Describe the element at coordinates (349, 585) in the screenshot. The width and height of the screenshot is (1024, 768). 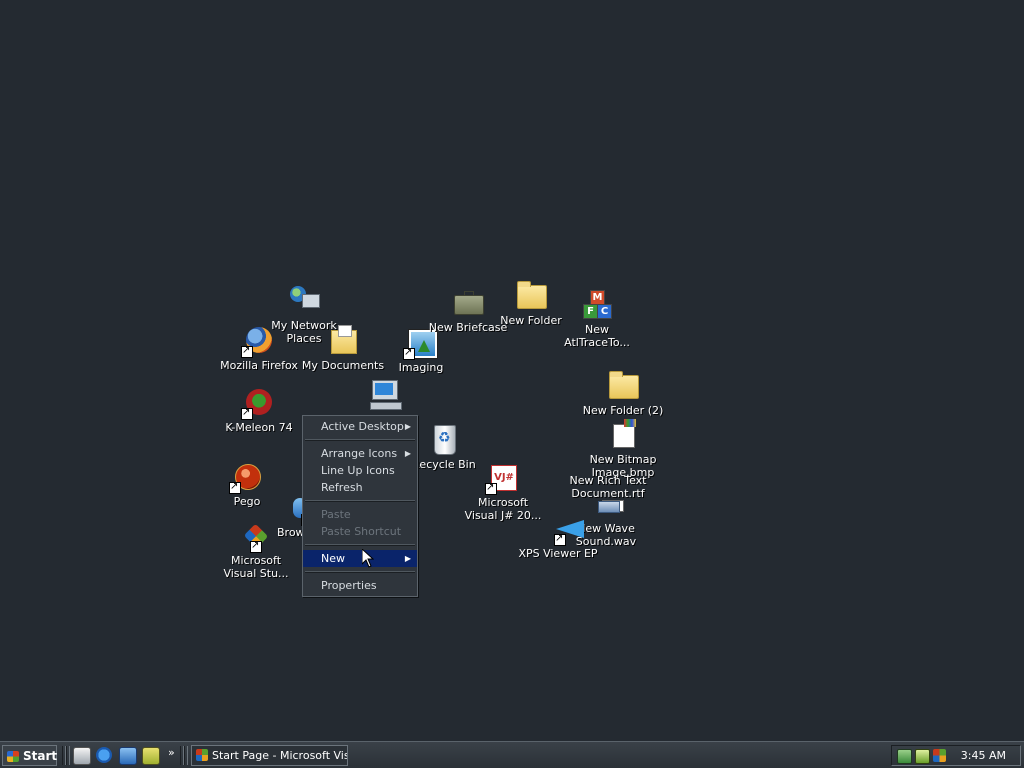
I see `menu-item-label: Properties` at that location.